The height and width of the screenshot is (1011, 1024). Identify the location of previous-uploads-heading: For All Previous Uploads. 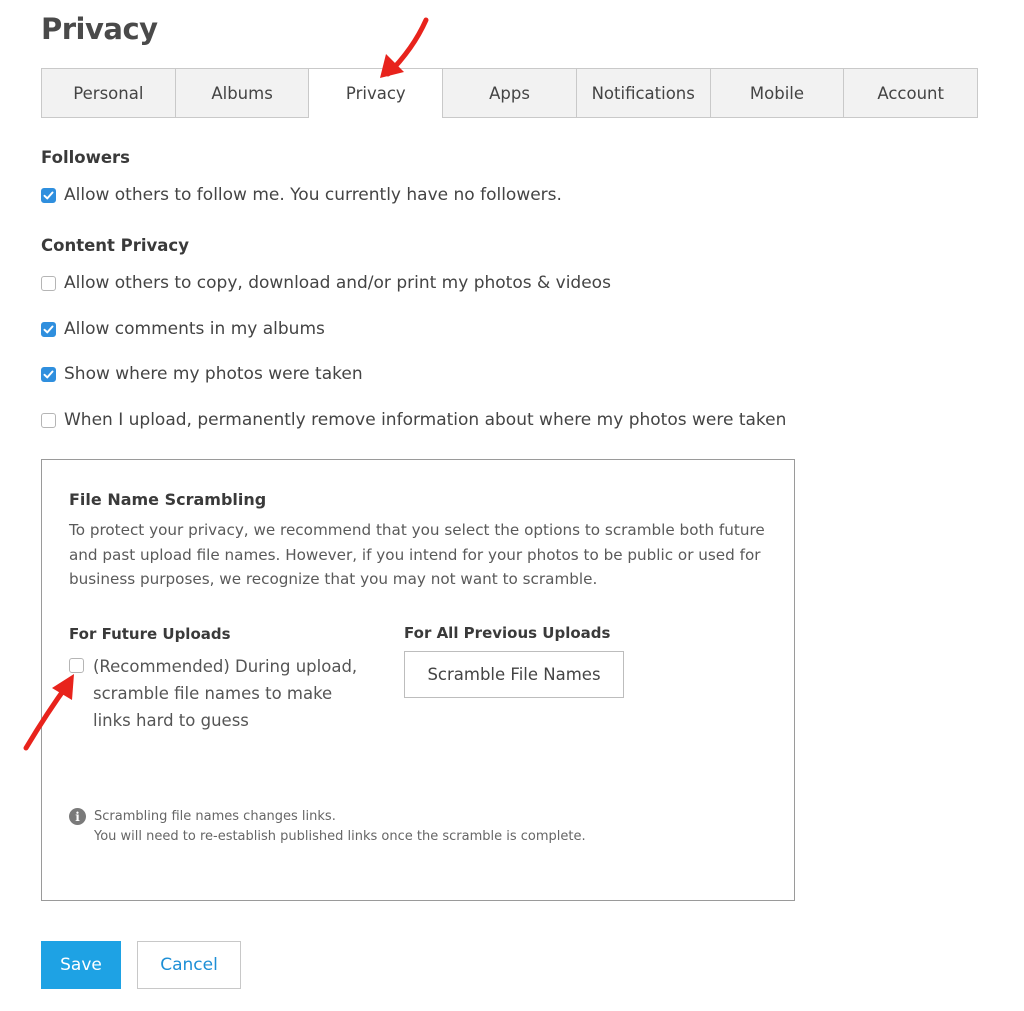
(507, 633).